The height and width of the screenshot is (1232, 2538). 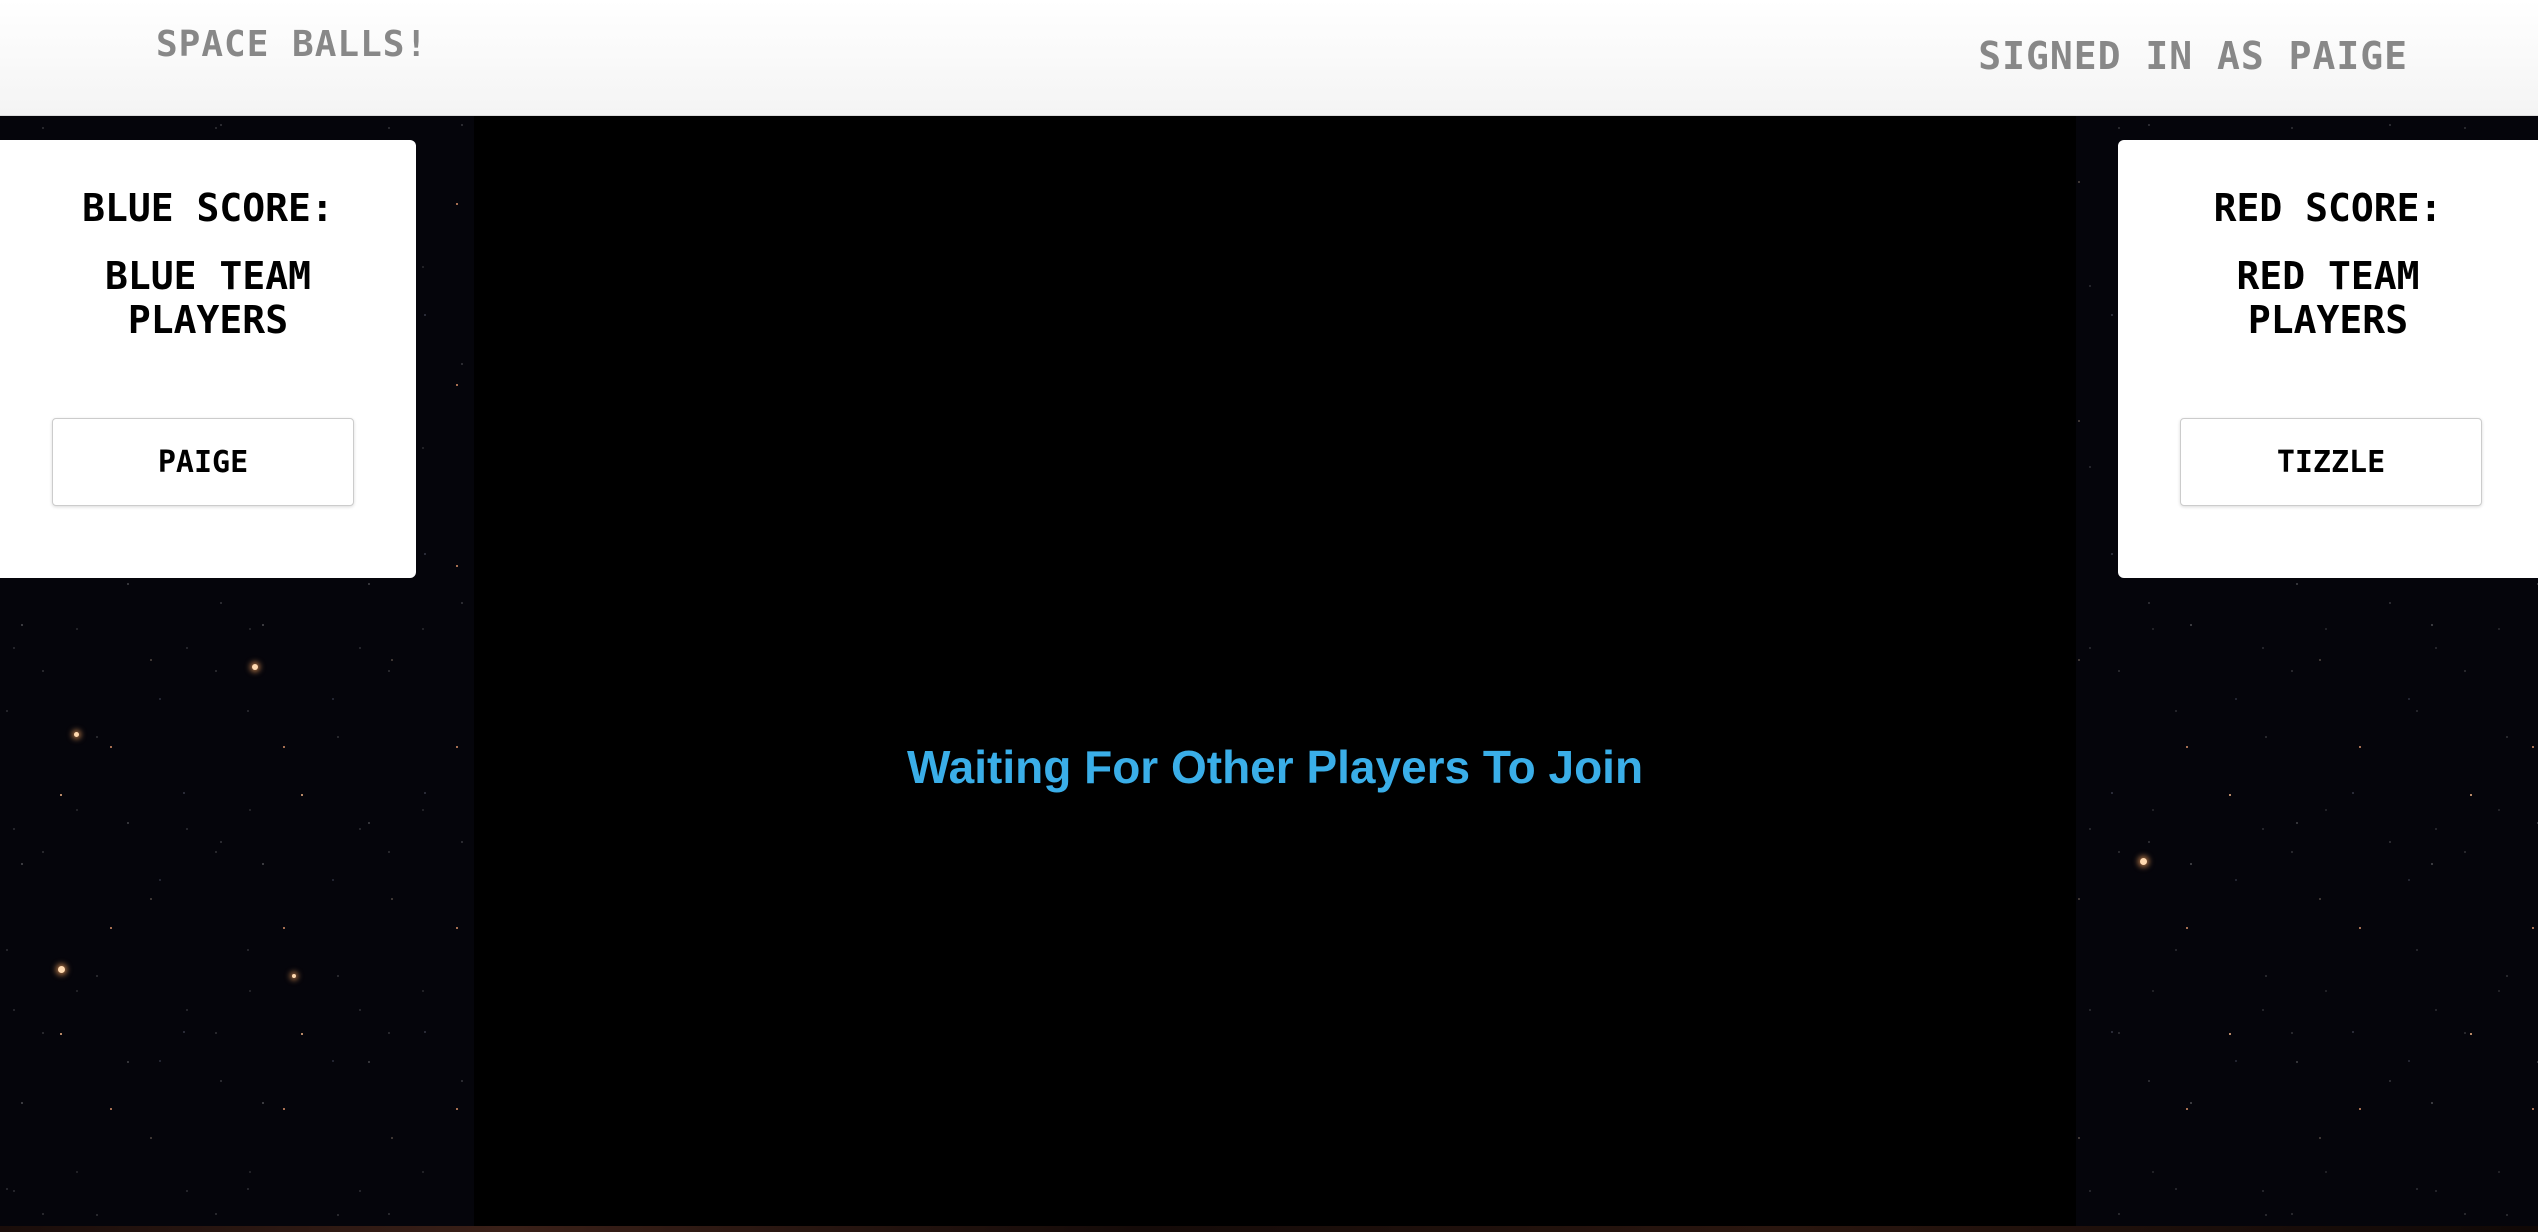 What do you see at coordinates (1269, 1229) in the screenshot?
I see `bottom-image-strip` at bounding box center [1269, 1229].